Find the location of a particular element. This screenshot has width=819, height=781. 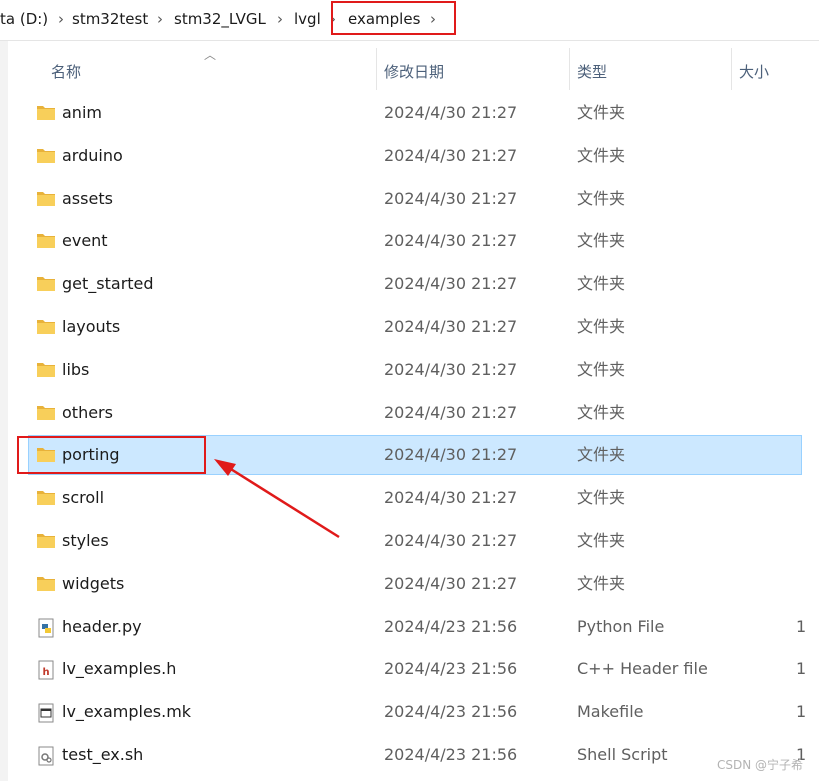

selection-highlight-box is located at coordinates (111, 455).